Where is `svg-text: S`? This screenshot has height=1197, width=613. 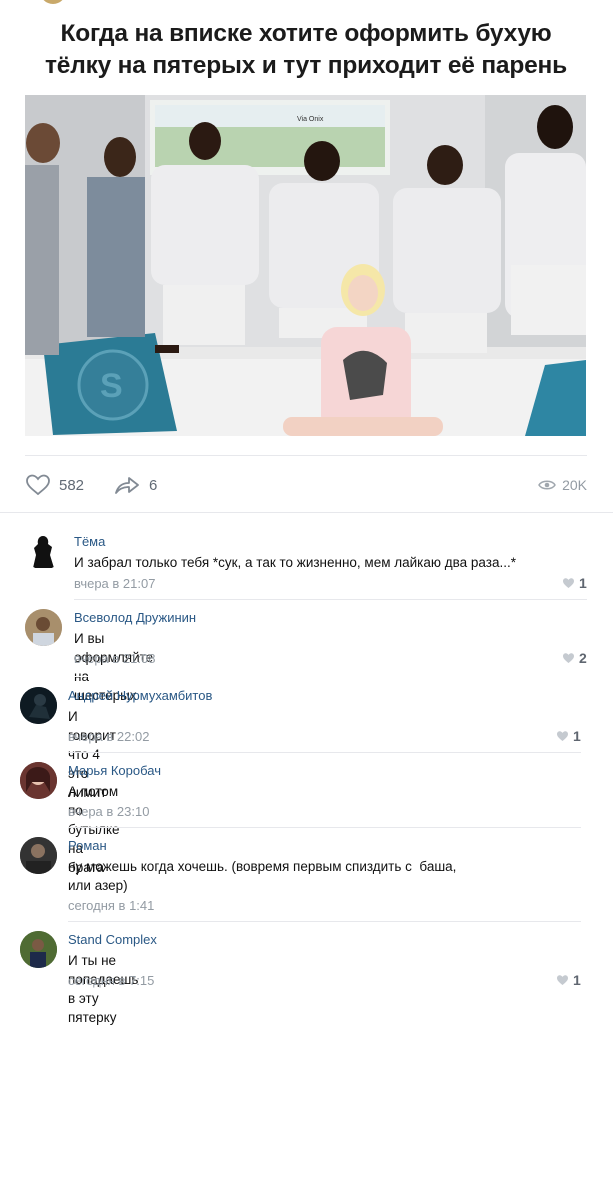
svg-text: S is located at coordinates (111, 386).